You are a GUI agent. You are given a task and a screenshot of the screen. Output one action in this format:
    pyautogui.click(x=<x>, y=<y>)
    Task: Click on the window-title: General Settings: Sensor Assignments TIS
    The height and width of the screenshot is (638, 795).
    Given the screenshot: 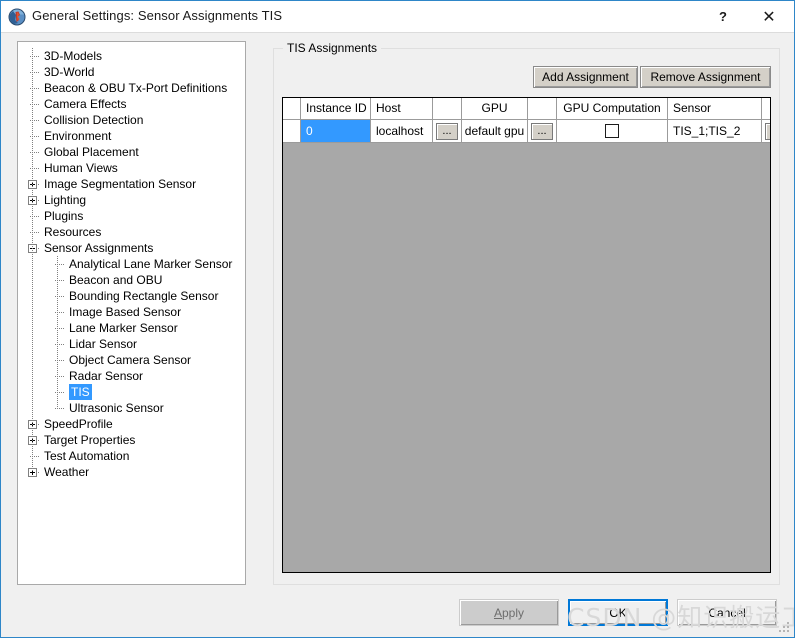 What is the action you would take?
    pyautogui.click(x=157, y=15)
    